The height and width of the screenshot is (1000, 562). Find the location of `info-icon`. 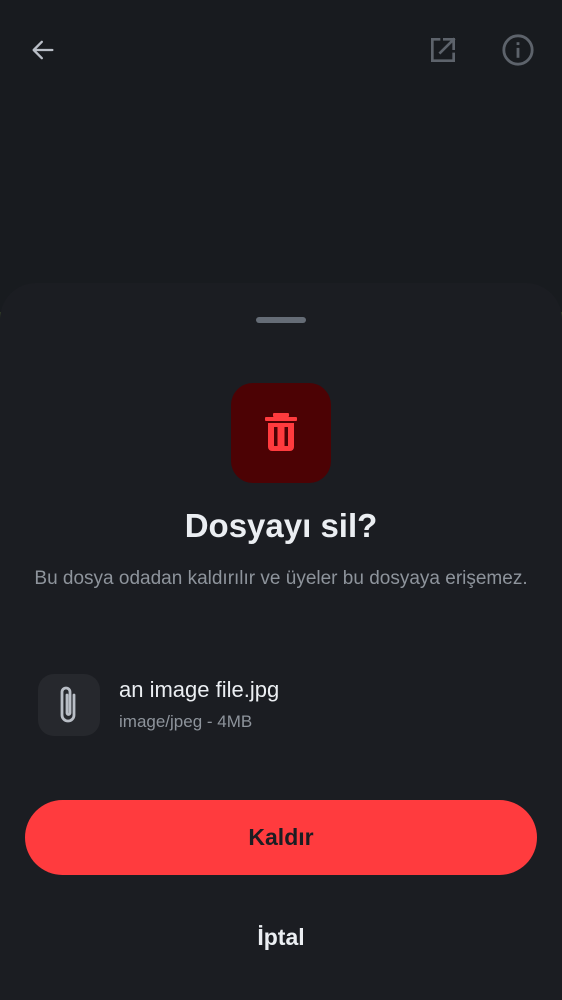

info-icon is located at coordinates (518, 50).